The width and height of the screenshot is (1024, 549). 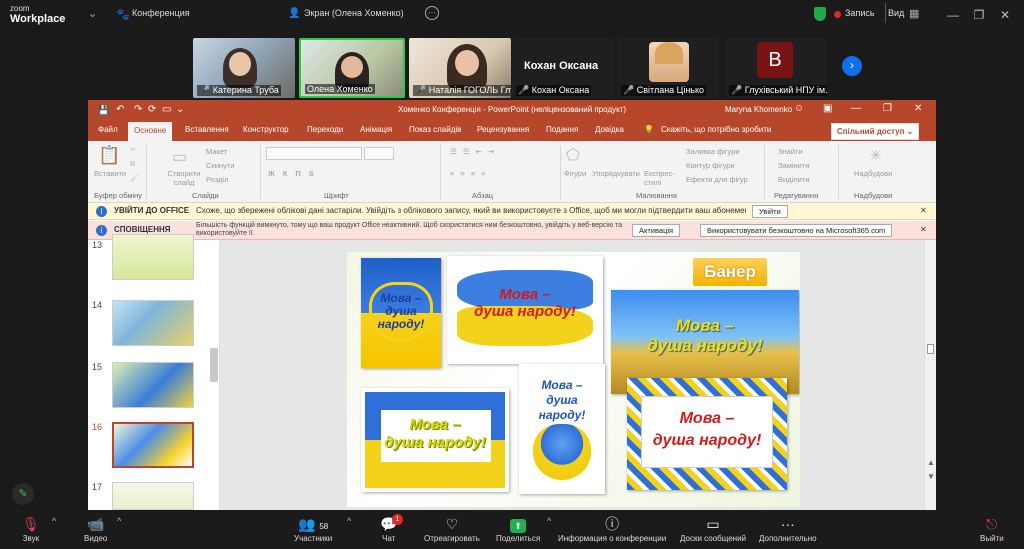 I want to click on tab-review: Рецензування, so click(x=503, y=129).